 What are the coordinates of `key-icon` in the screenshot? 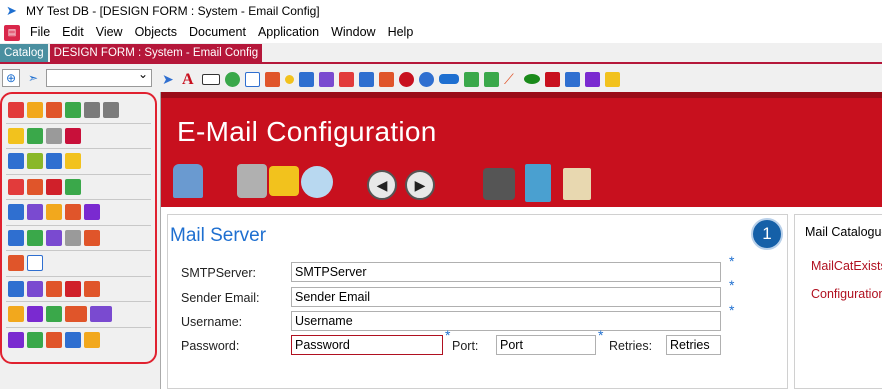 It's located at (73, 212).